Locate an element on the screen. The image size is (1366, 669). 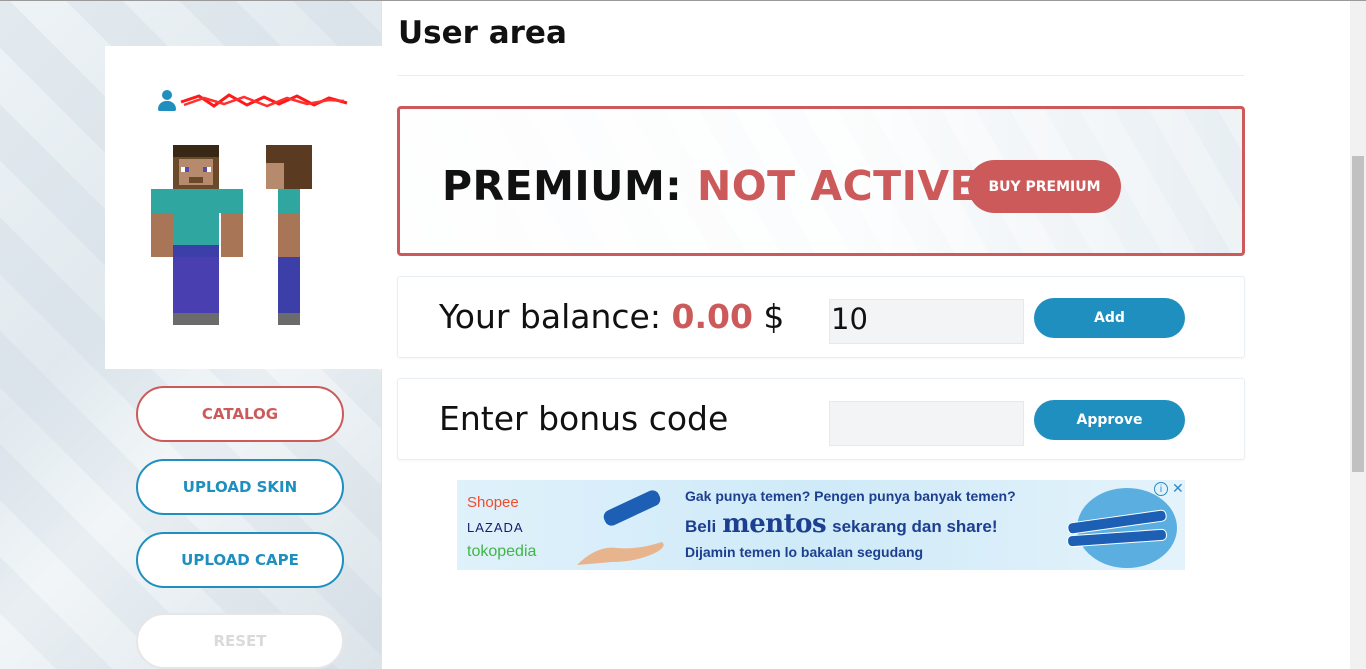
scrollbar-thumb is located at coordinates (1358, 314).